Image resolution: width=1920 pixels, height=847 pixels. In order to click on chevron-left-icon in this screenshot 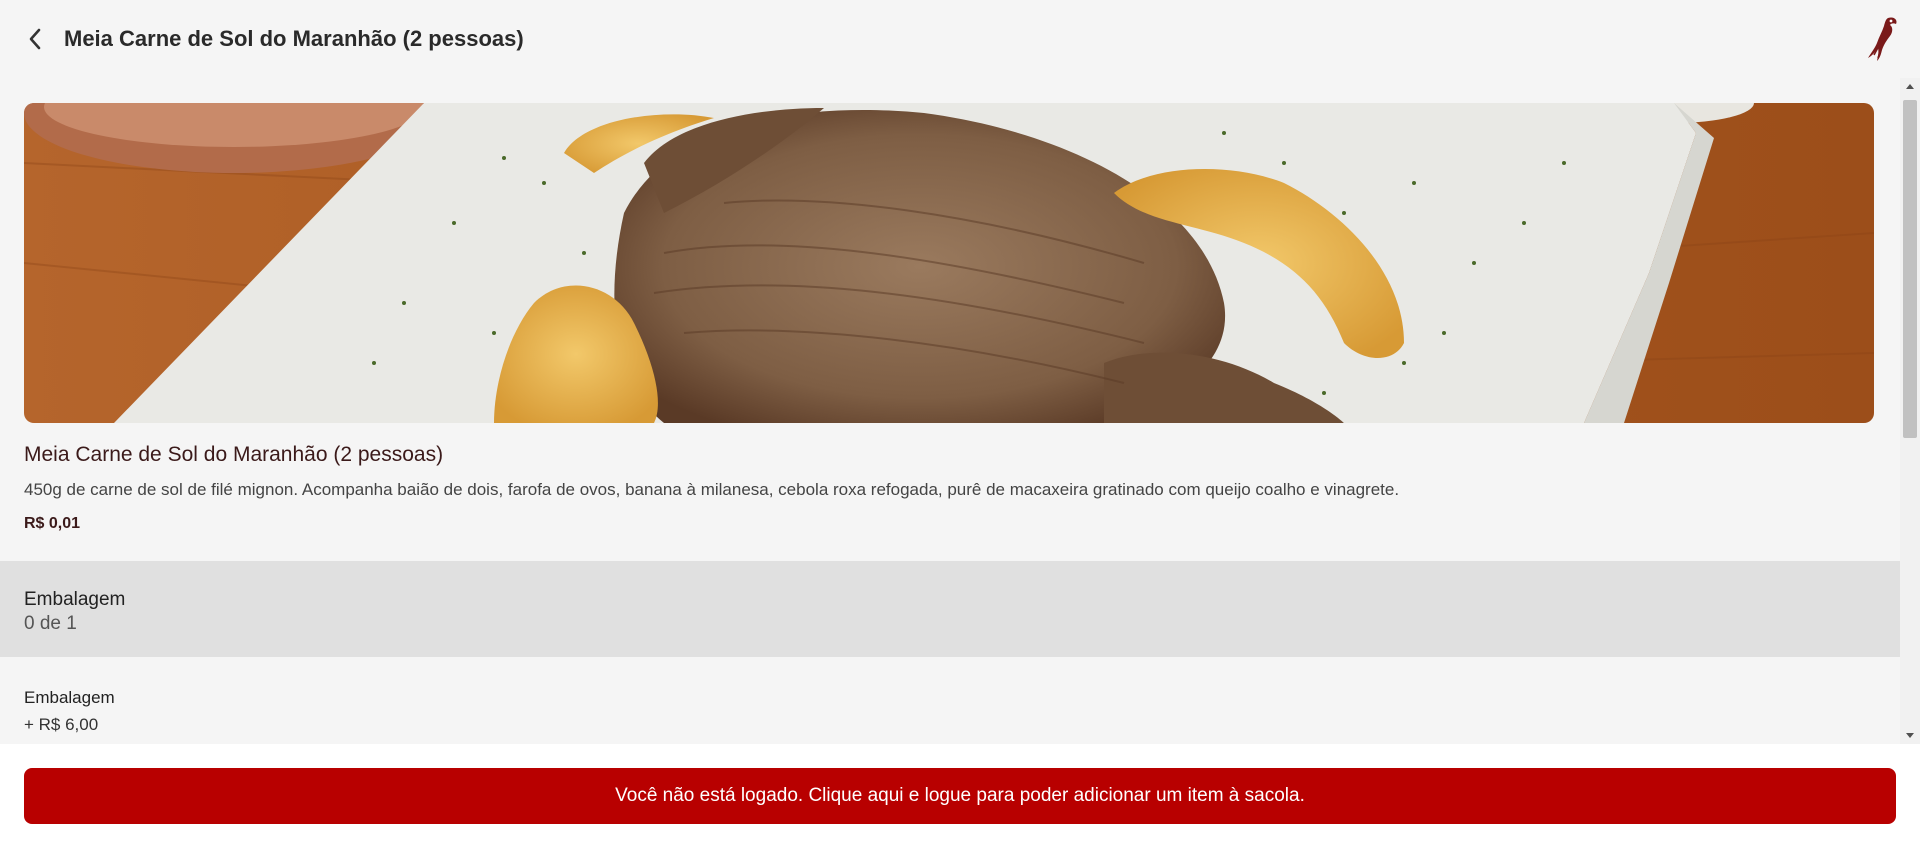, I will do `click(35, 39)`.